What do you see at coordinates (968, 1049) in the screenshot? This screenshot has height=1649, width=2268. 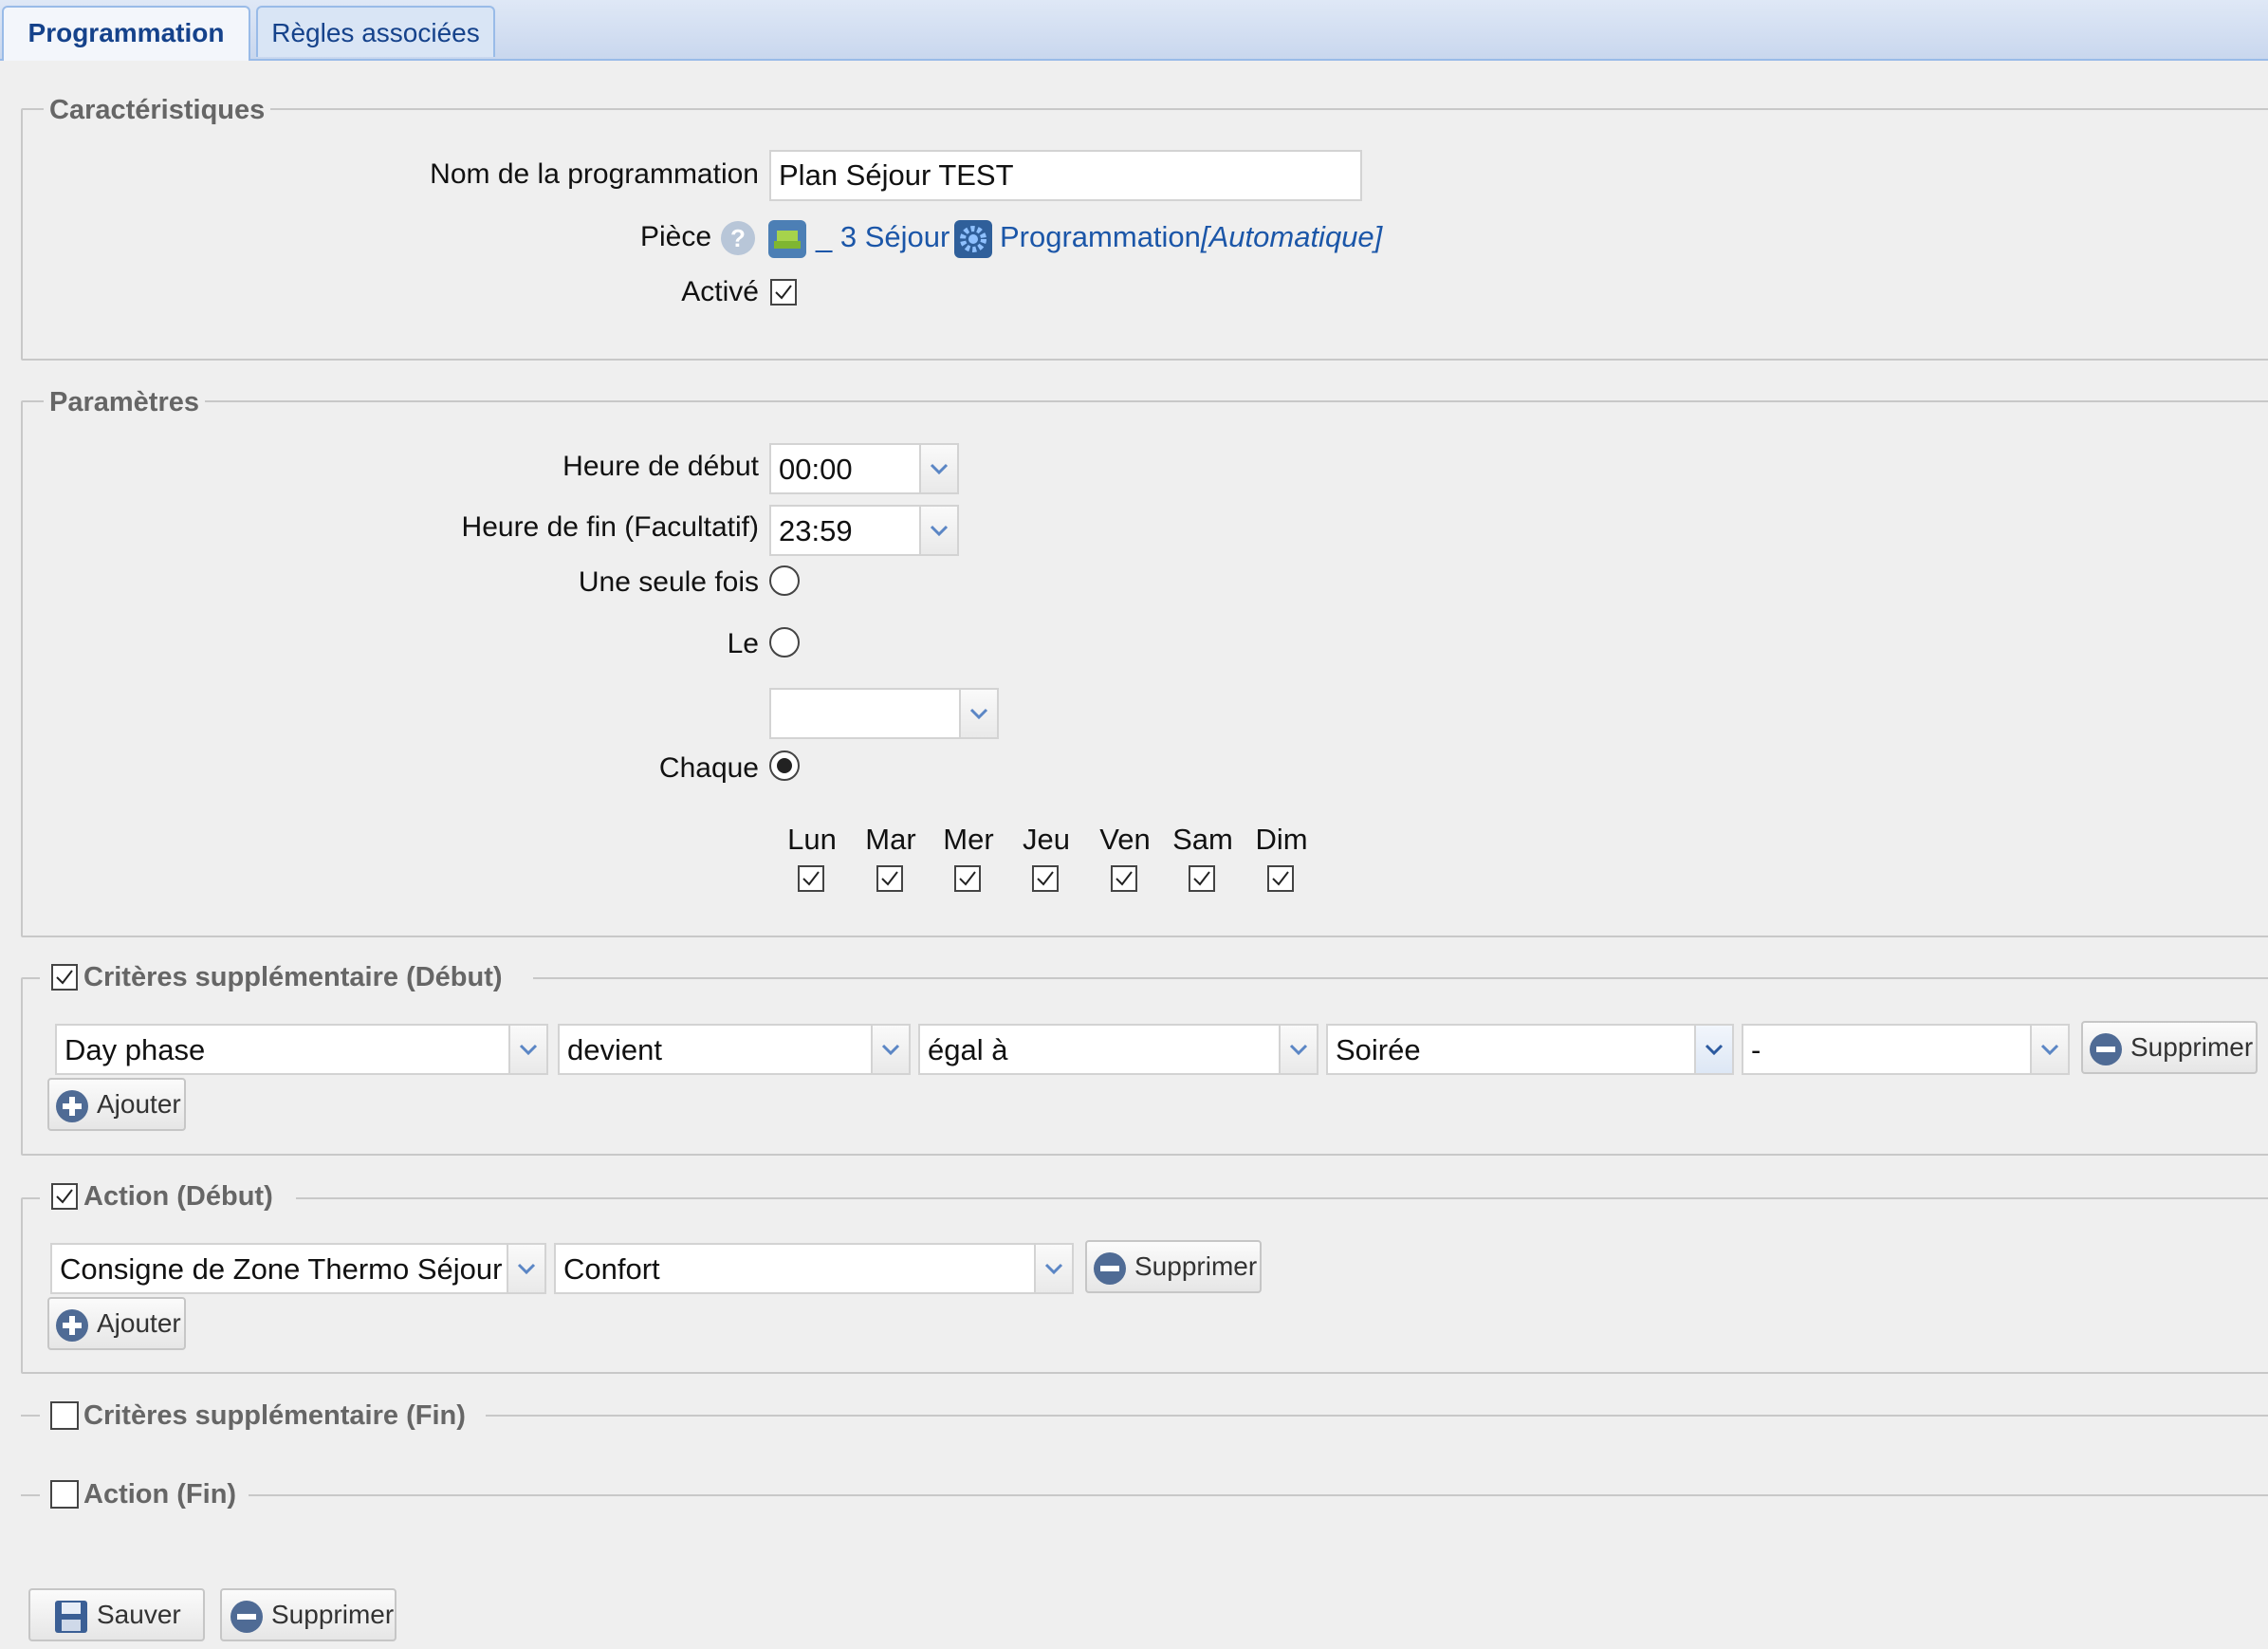 I see `criteres-field-comparaison-value: égal à` at bounding box center [968, 1049].